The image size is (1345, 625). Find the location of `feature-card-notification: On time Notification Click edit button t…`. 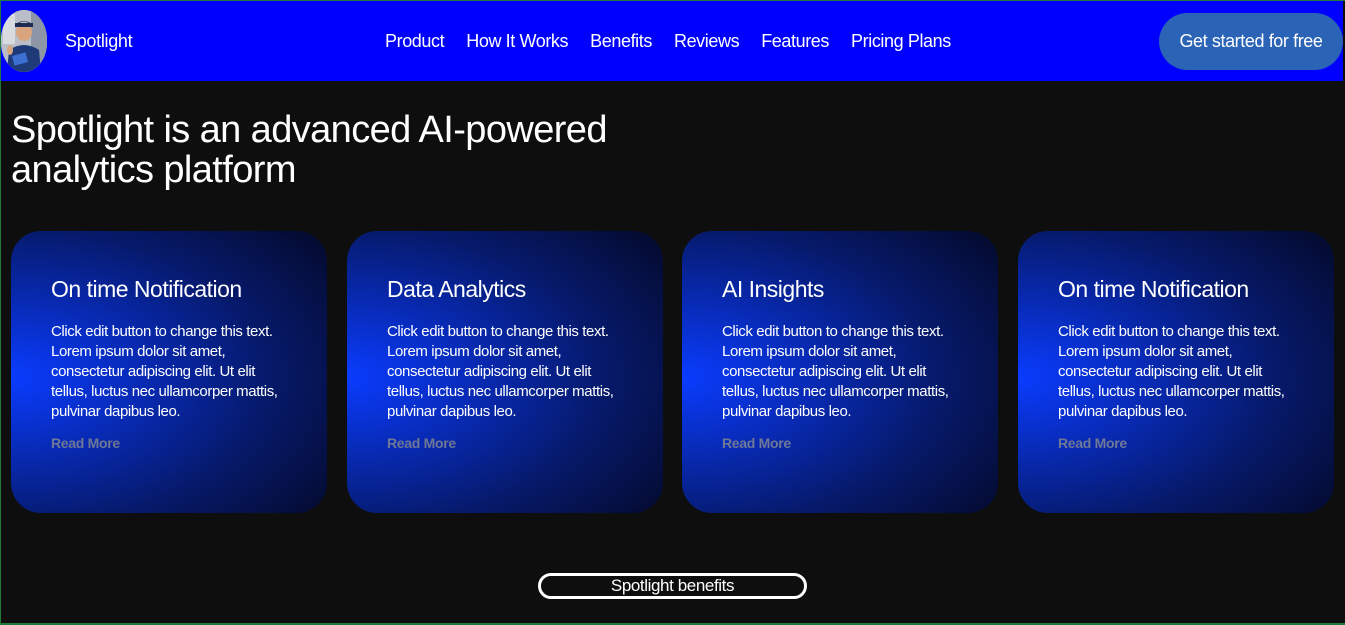

feature-card-notification: On time Notification Click edit button t… is located at coordinates (169, 372).